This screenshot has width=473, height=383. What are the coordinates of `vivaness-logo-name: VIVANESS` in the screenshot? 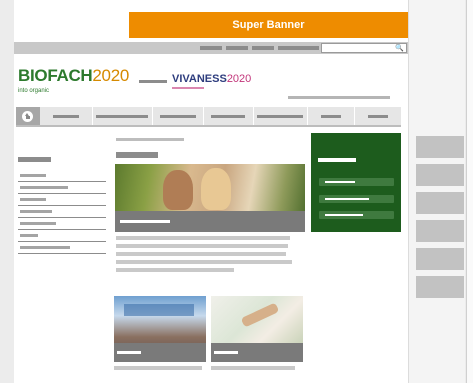 It's located at (199, 79).